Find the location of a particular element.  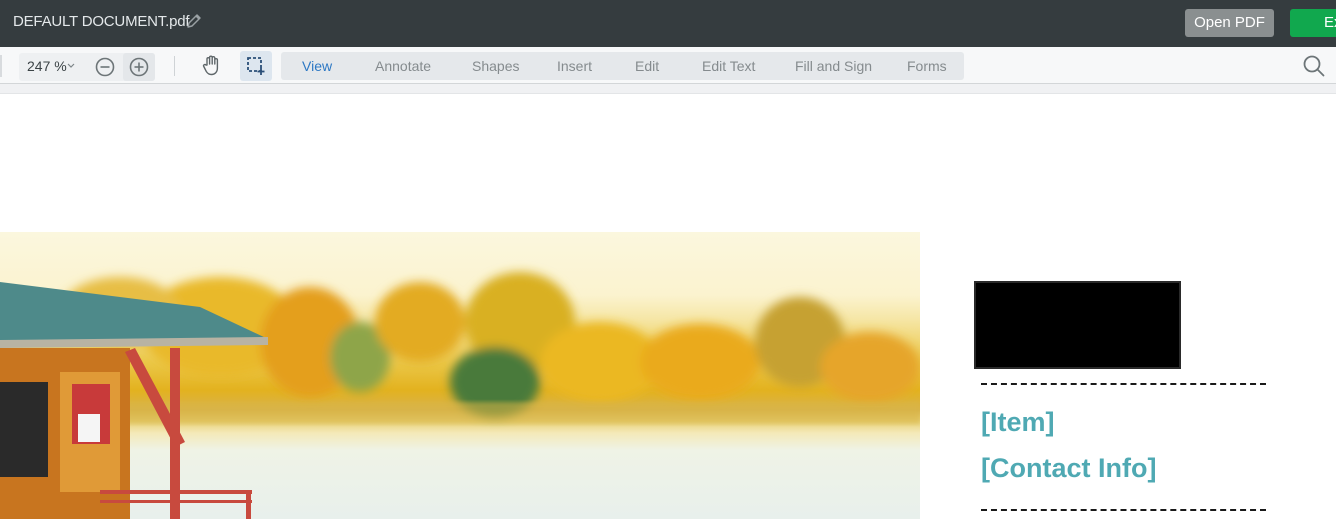

chevron-down-icon is located at coordinates (71, 66).